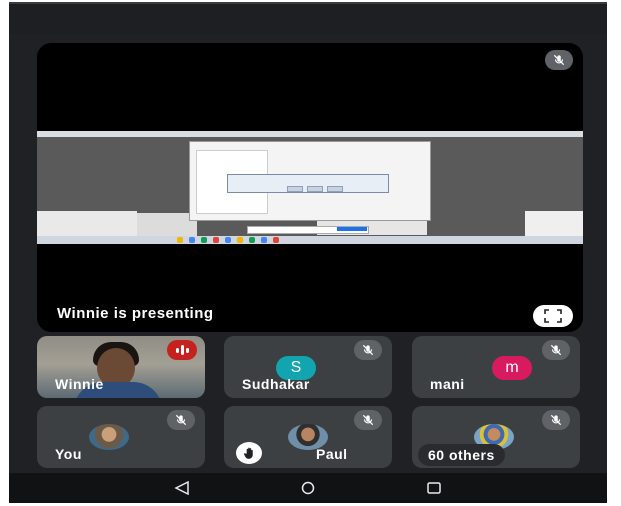 Image resolution: width=621 pixels, height=506 pixels. I want to click on avatar: m, so click(512, 368).